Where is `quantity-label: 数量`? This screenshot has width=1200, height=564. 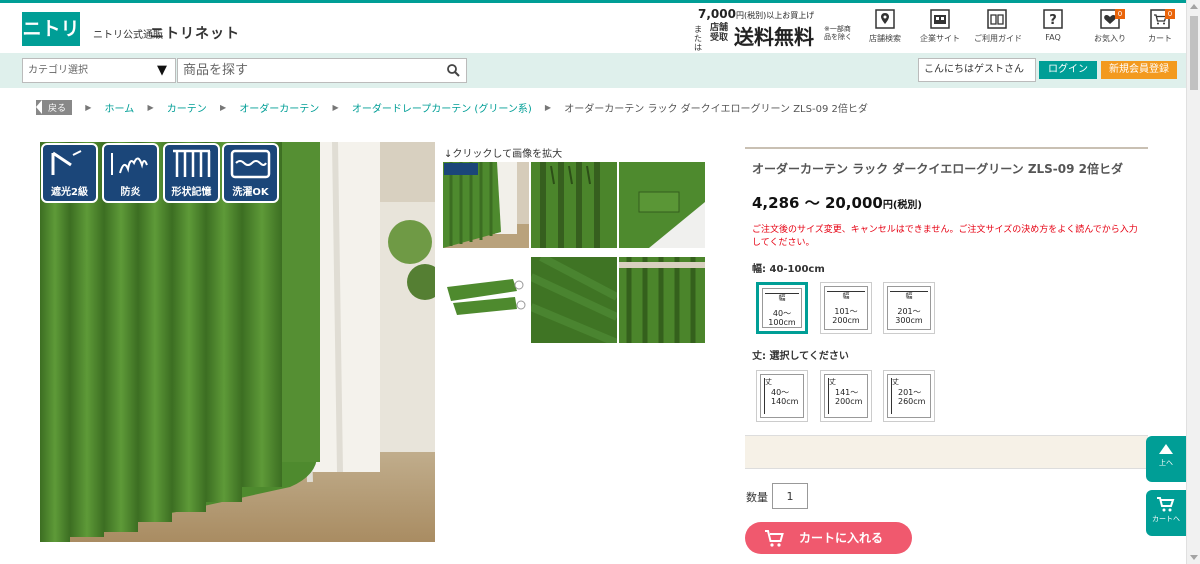
quantity-label: 数量 is located at coordinates (757, 497).